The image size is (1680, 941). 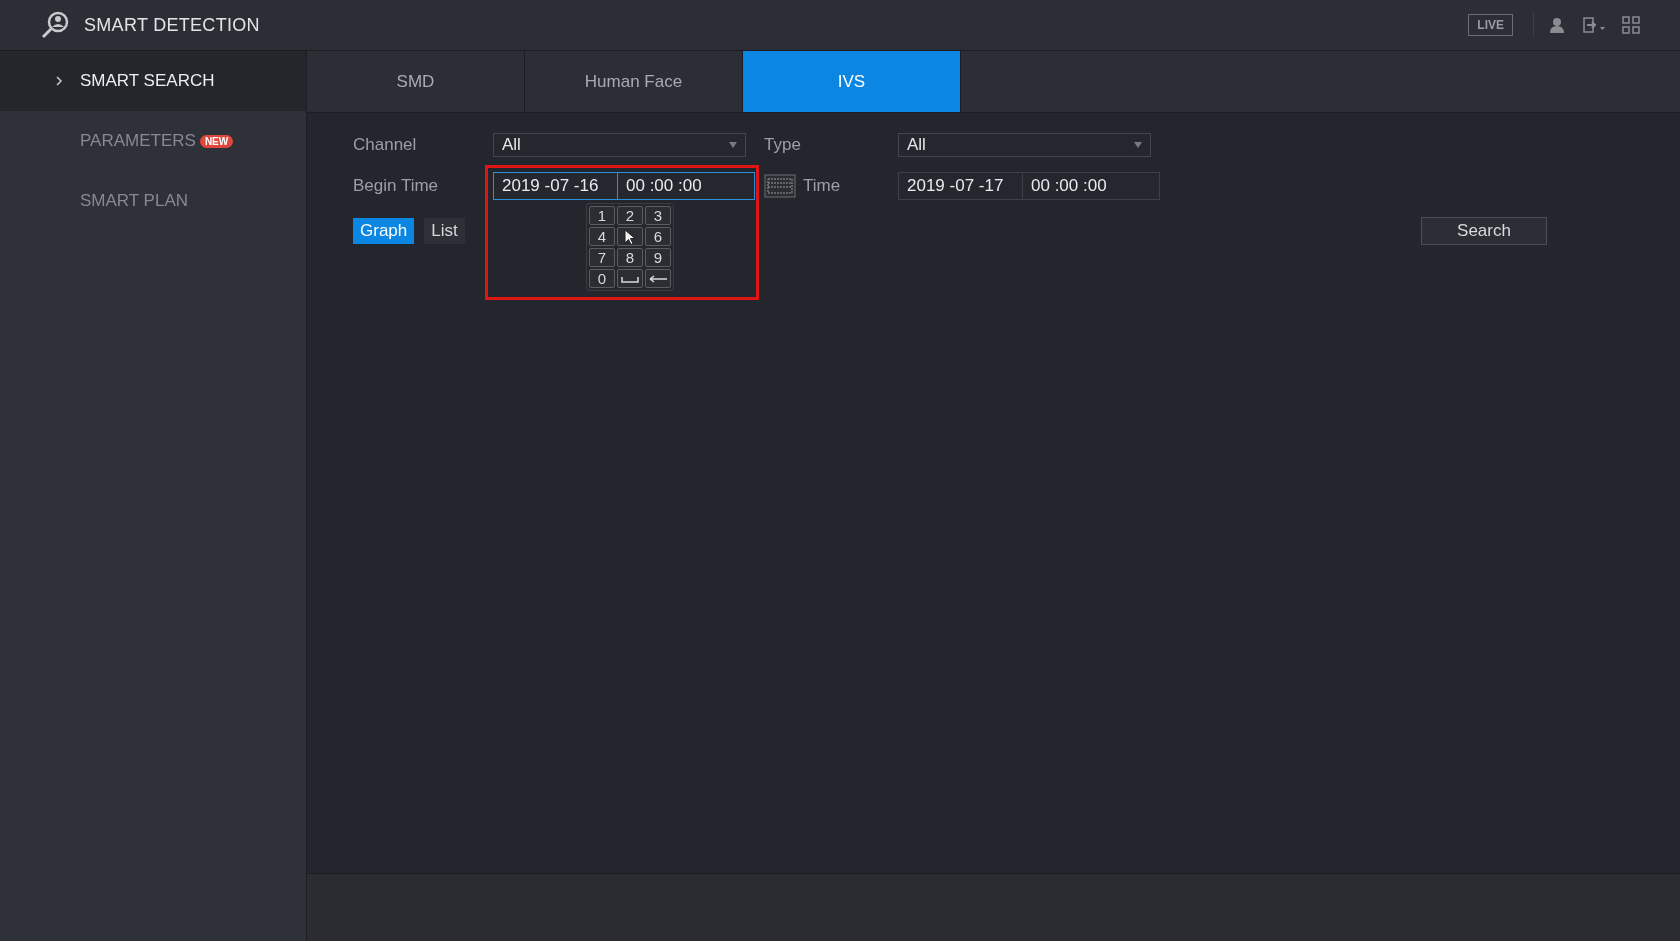 I want to click on cursor-icon, so click(x=630, y=236).